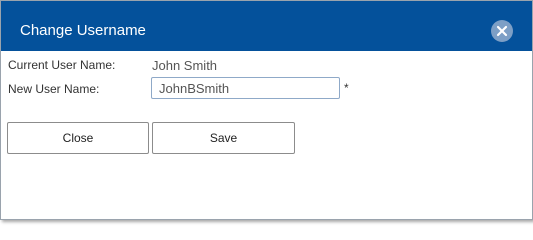 Image resolution: width=533 pixels, height=240 pixels. I want to click on close-icon, so click(502, 31).